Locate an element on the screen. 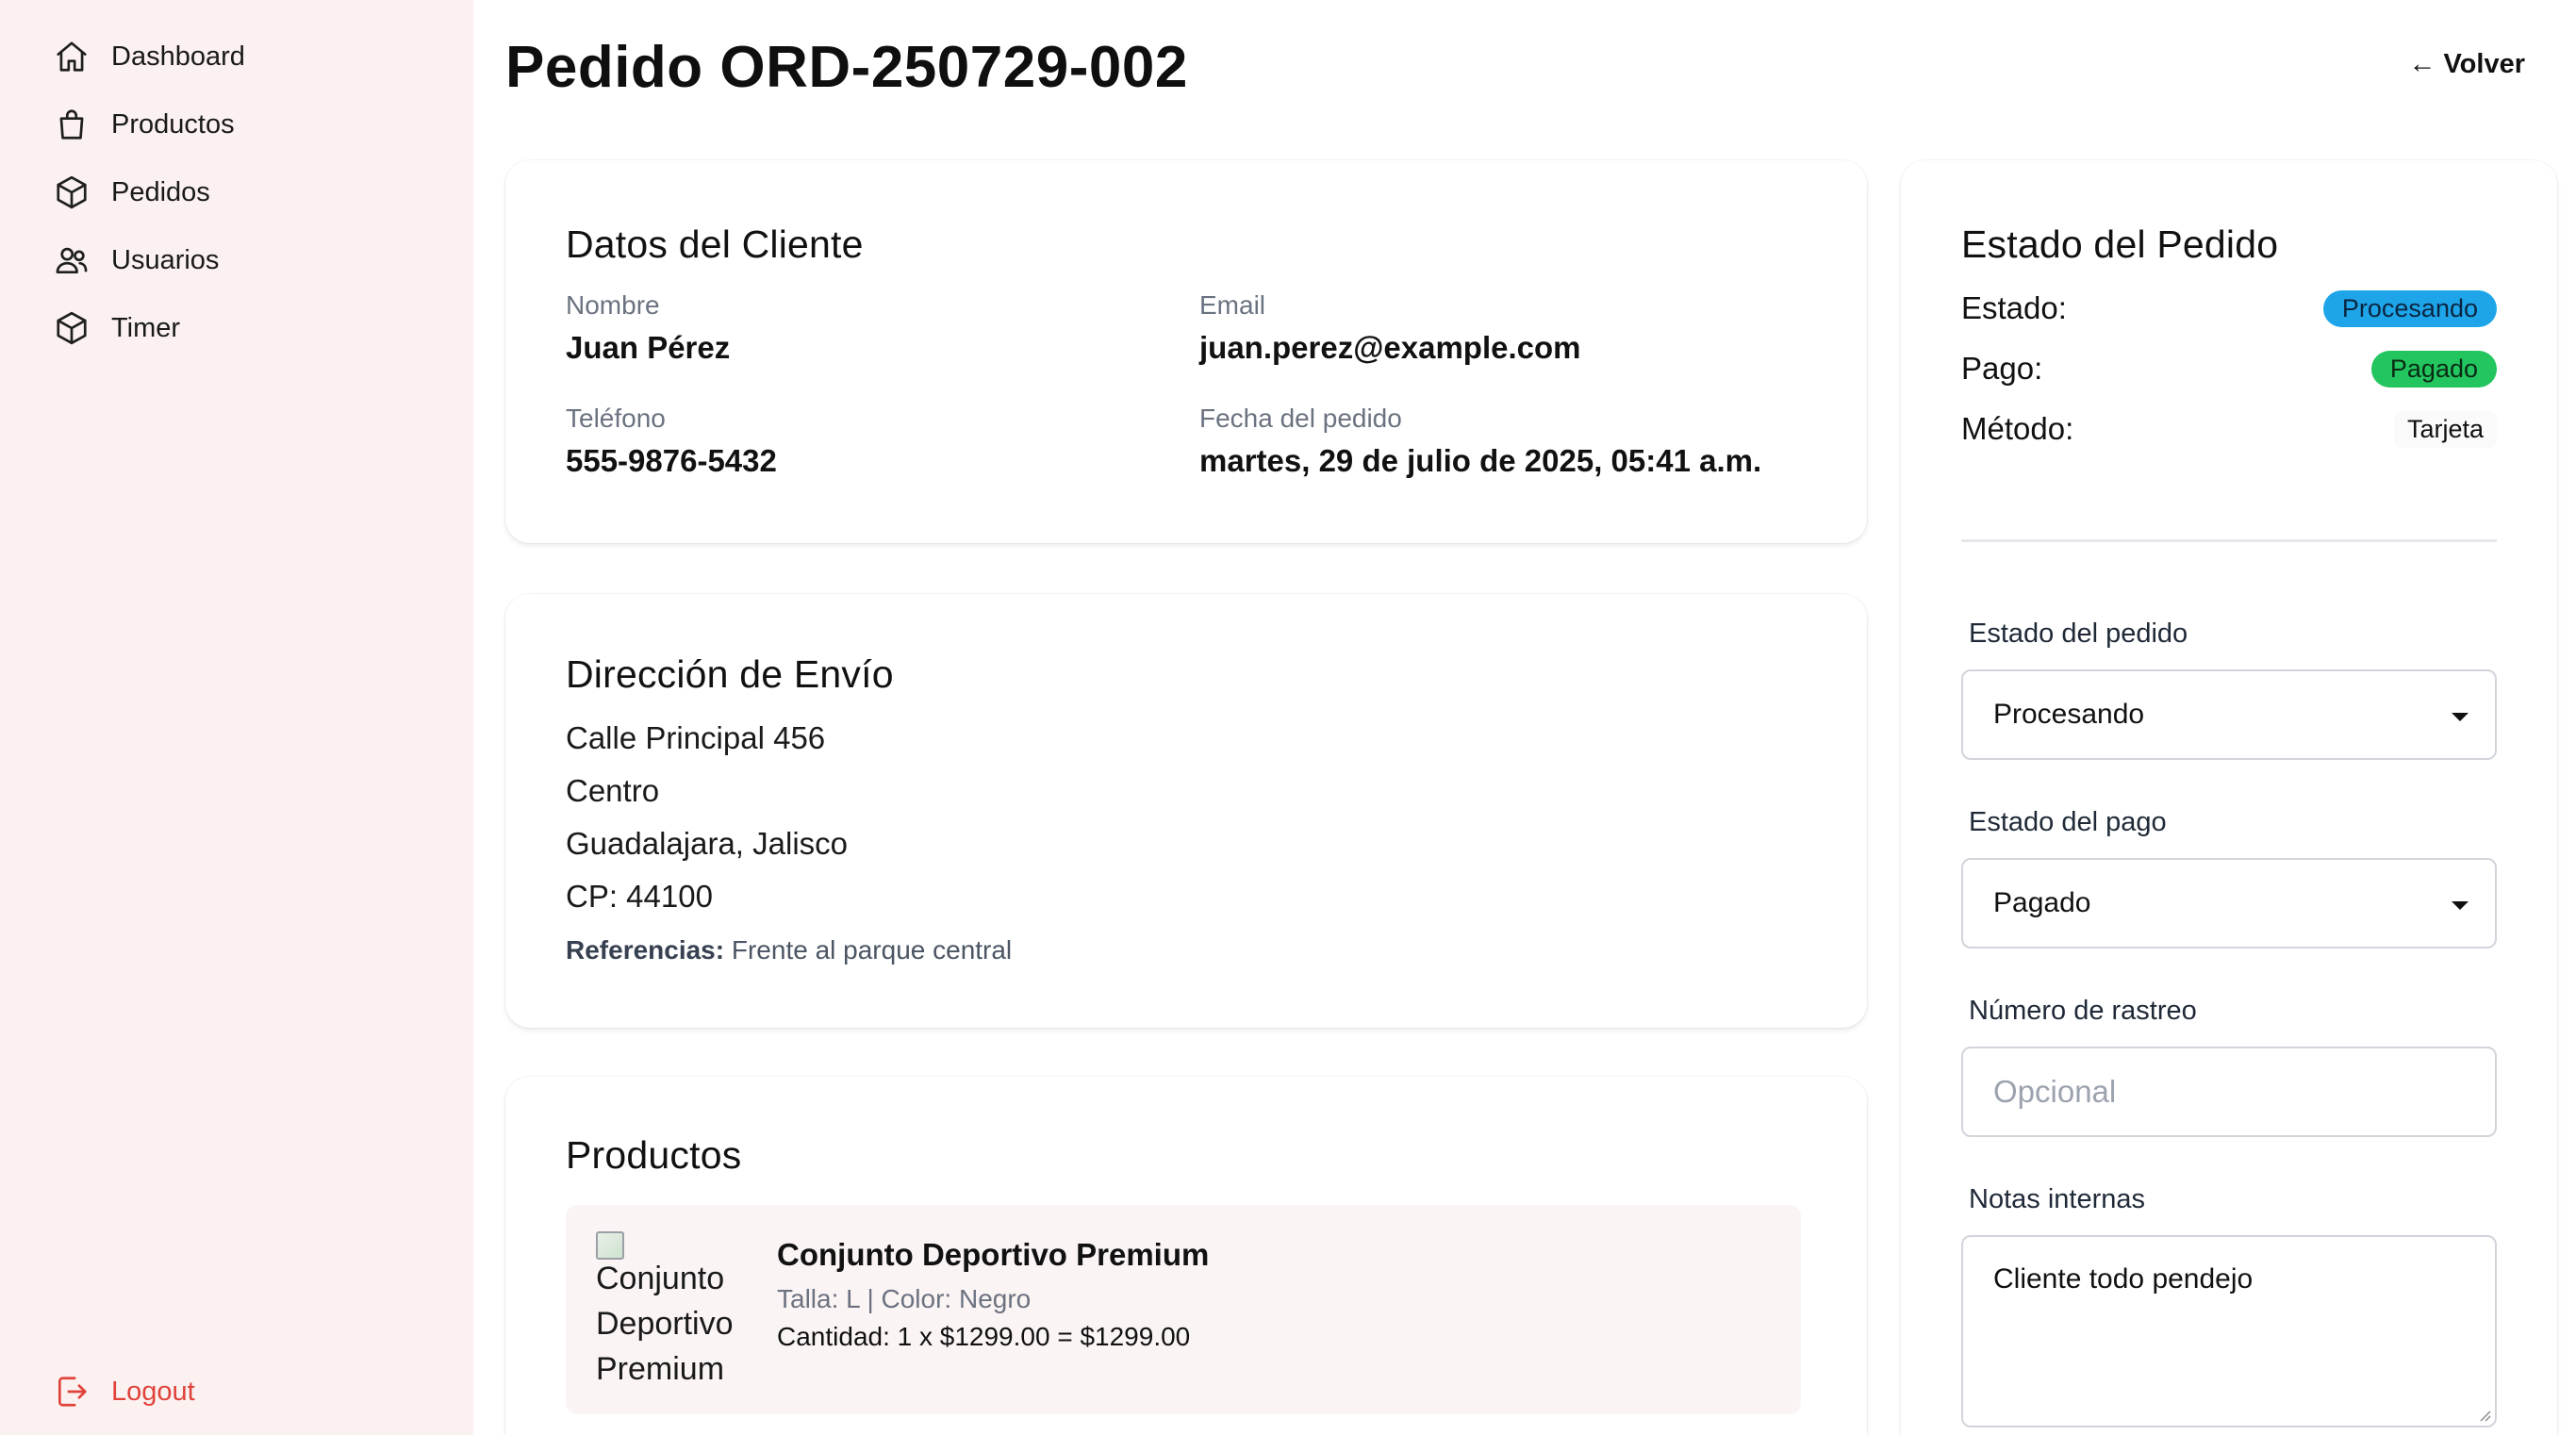 This screenshot has width=2576, height=1435. status-card-title: Estado del Pedido is located at coordinates (2120, 244).